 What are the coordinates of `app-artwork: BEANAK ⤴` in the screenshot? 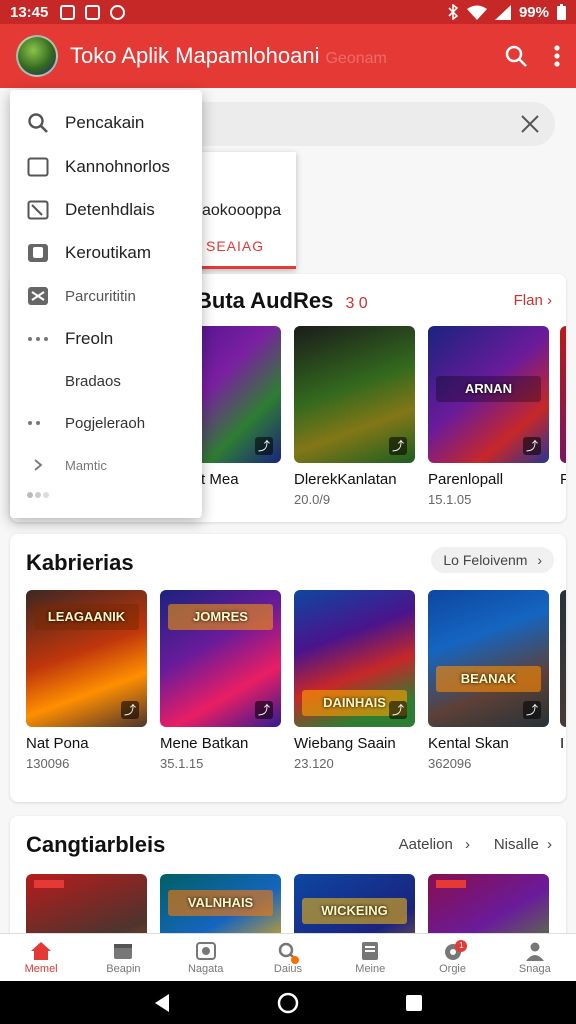 It's located at (488, 658).